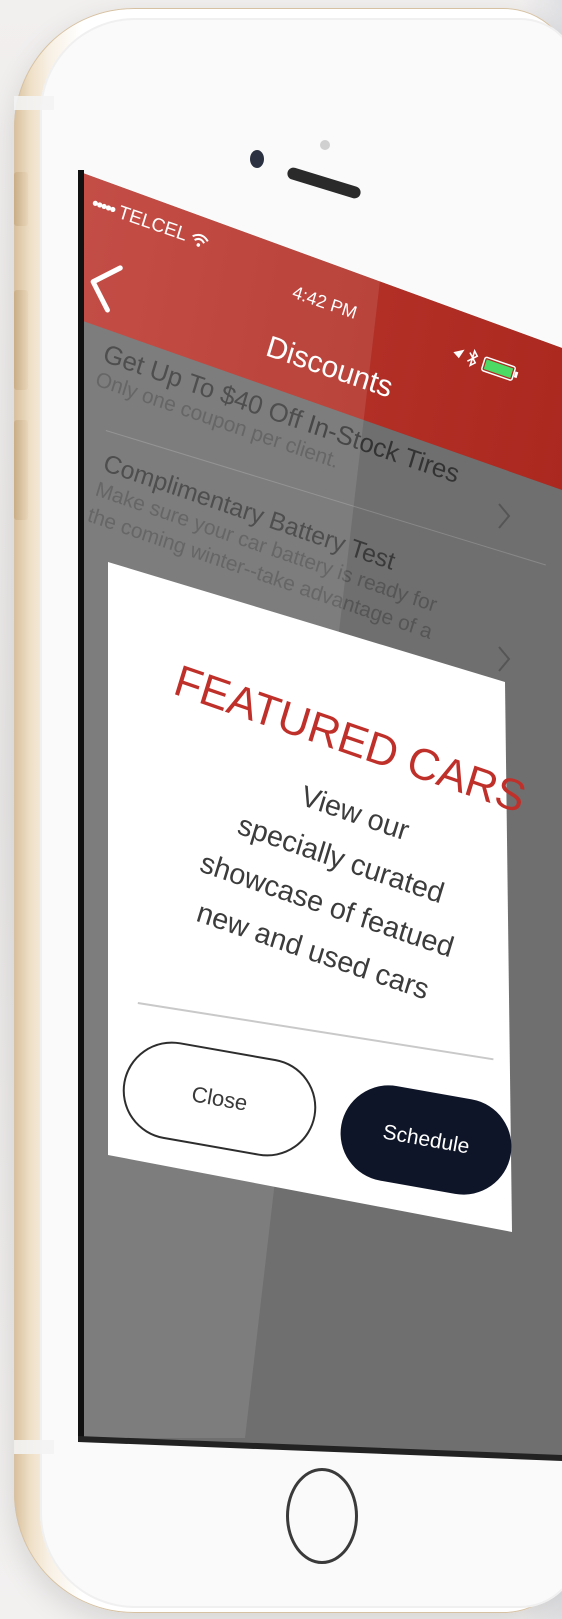  I want to click on antenna-line-bottom, so click(34, 1447).